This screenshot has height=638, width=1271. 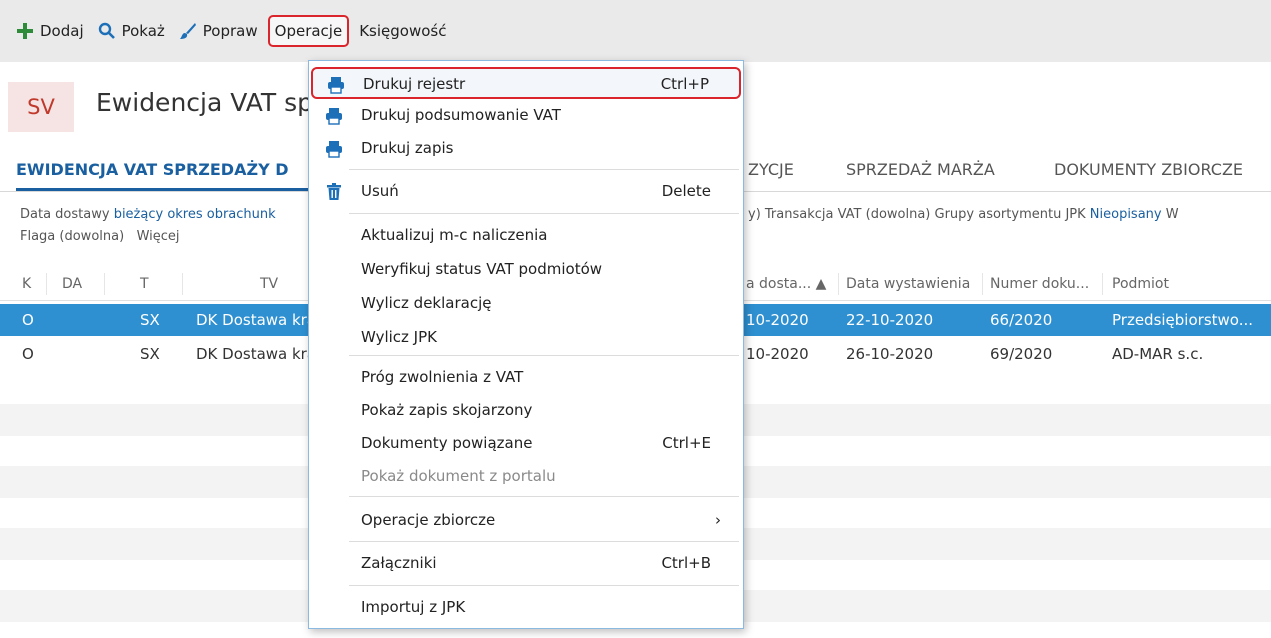 What do you see at coordinates (1021, 354) in the screenshot?
I see `cell-document-number: 69/2020` at bounding box center [1021, 354].